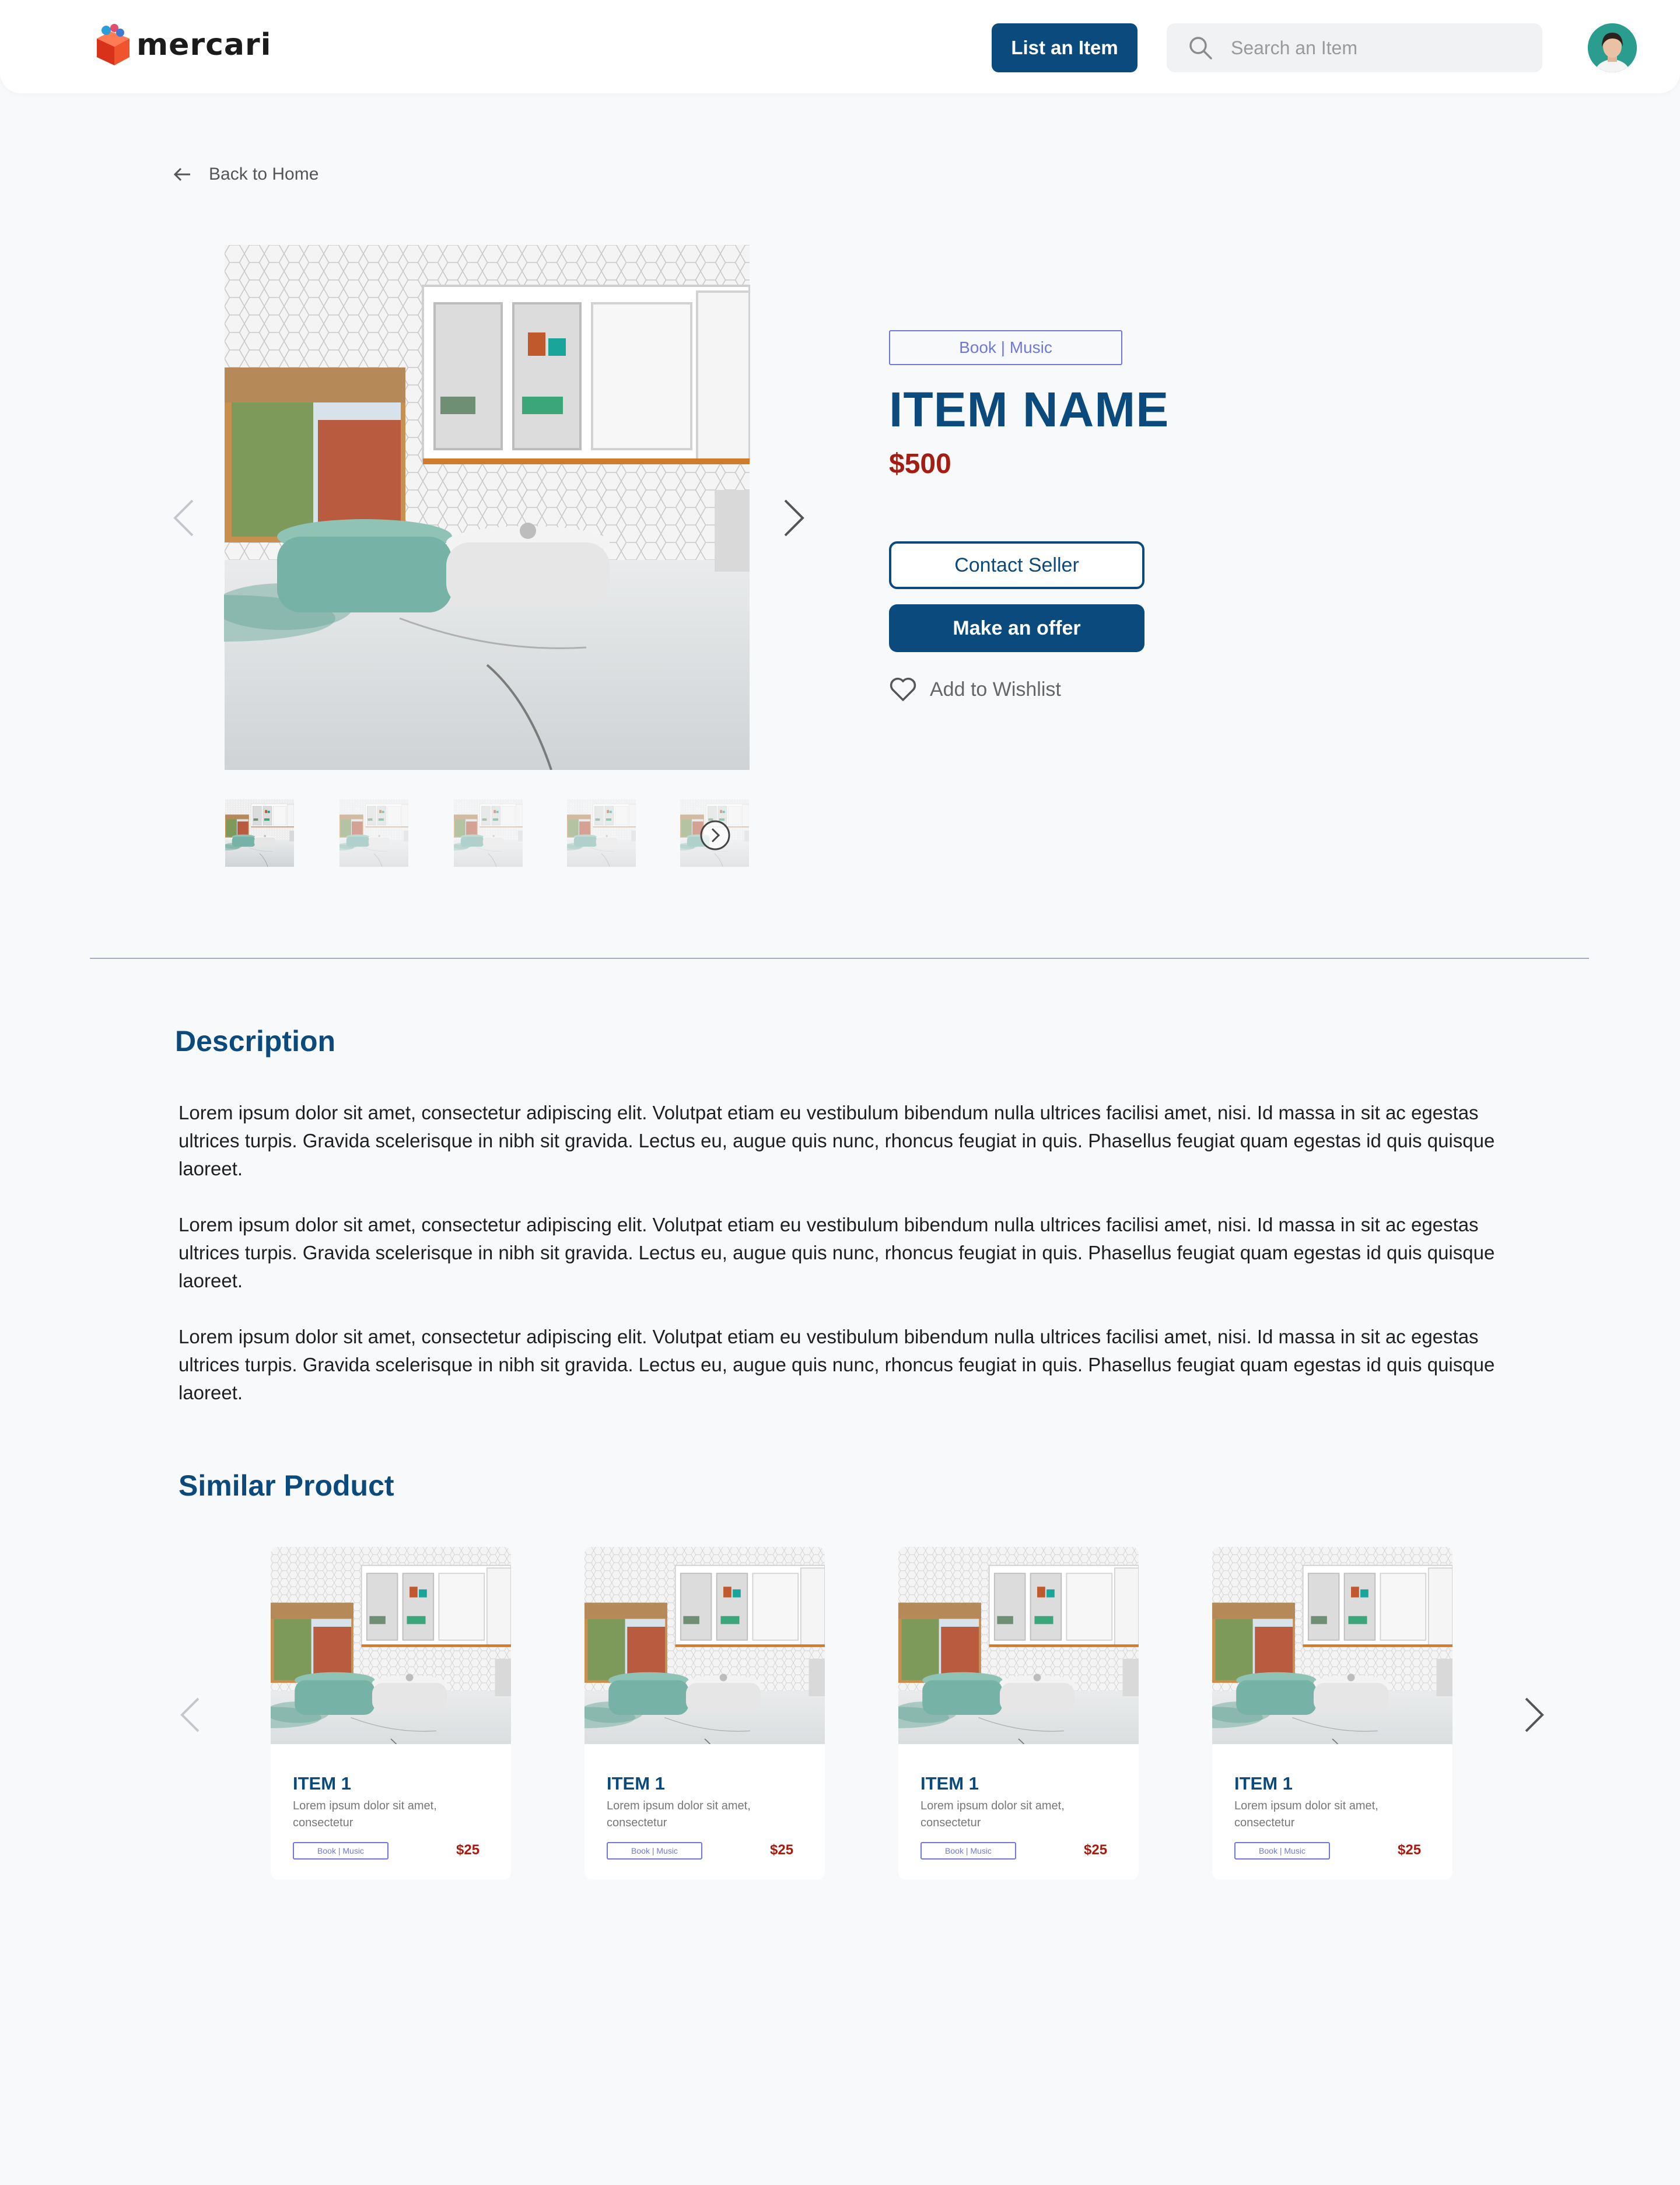 This screenshot has height=2185, width=1680. Describe the element at coordinates (487, 507) in the screenshot. I see `main-product-image` at that location.